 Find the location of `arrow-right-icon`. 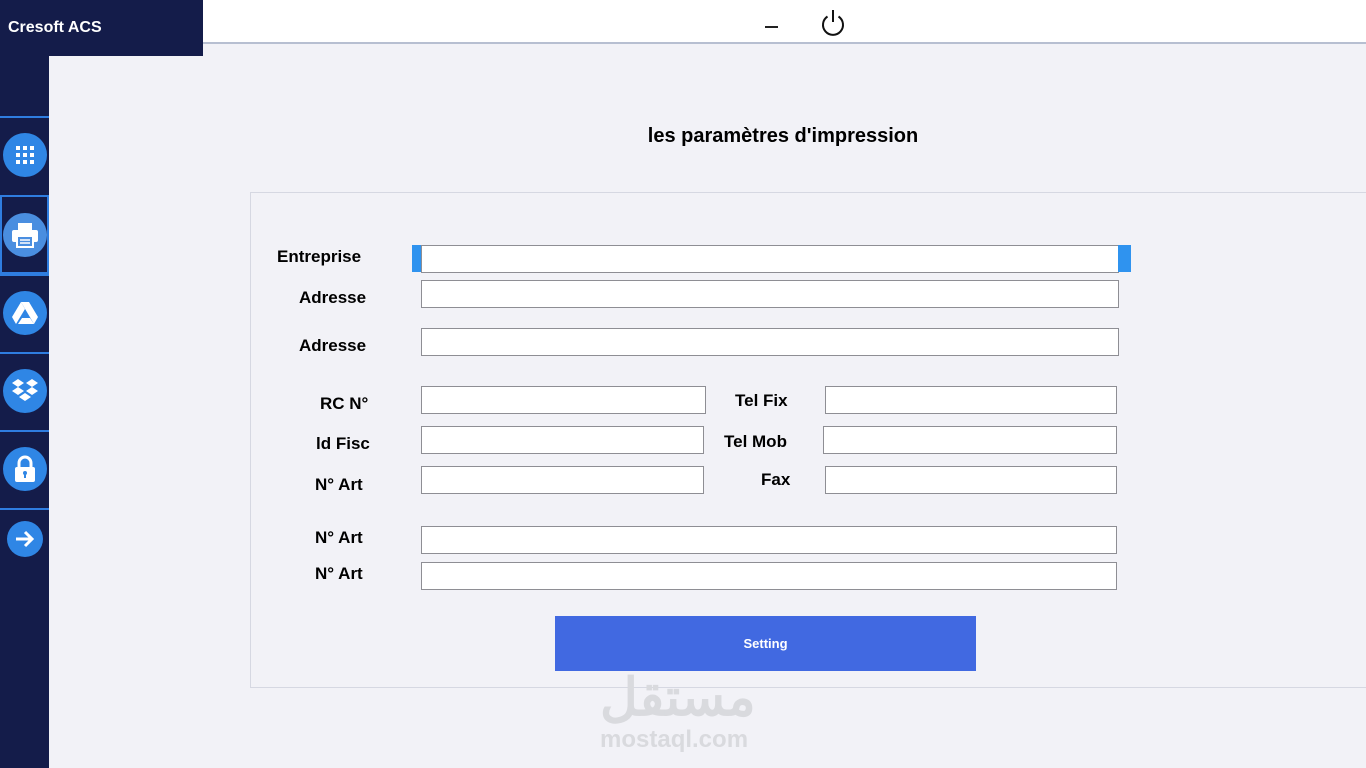

arrow-right-icon is located at coordinates (24, 539).